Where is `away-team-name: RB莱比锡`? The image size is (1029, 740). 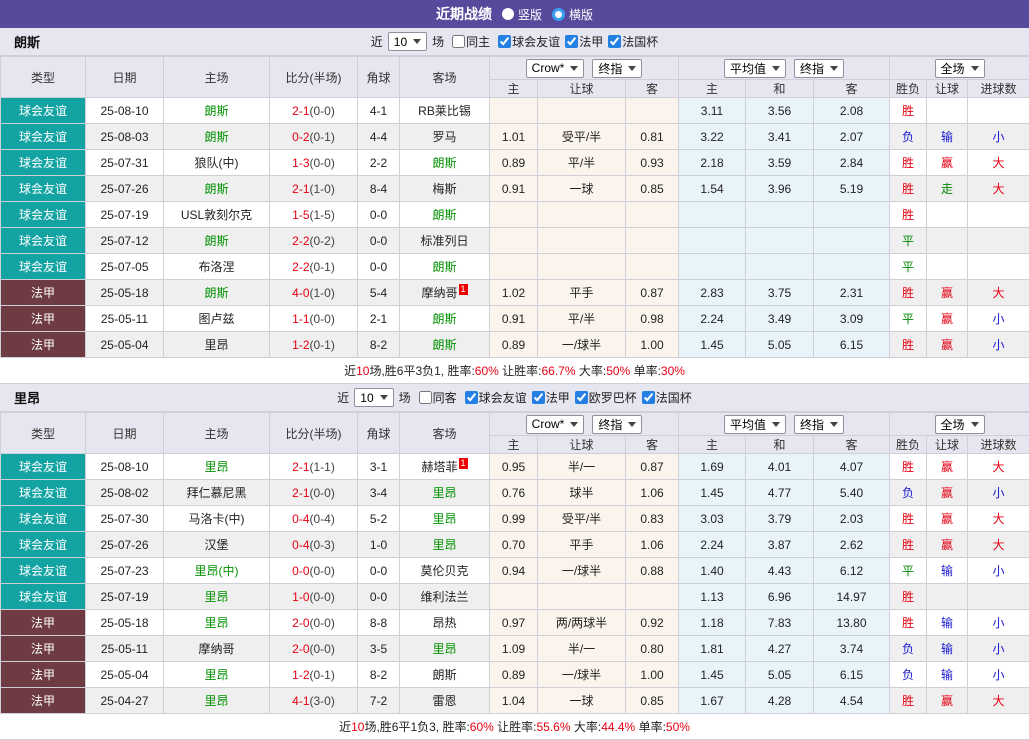 away-team-name: RB莱比锡 is located at coordinates (444, 111).